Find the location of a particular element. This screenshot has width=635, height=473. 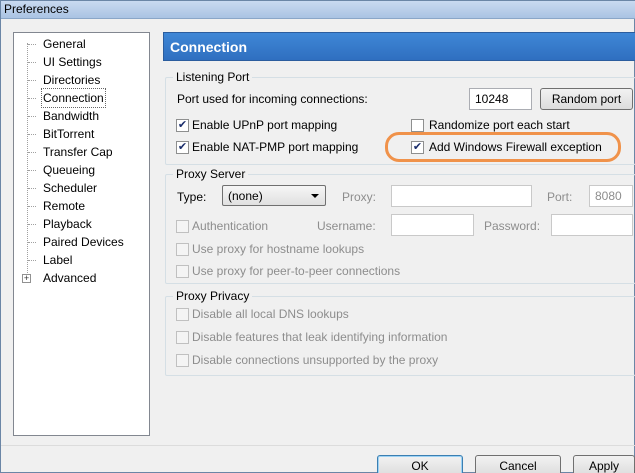

proxy-host-input is located at coordinates (461, 196).